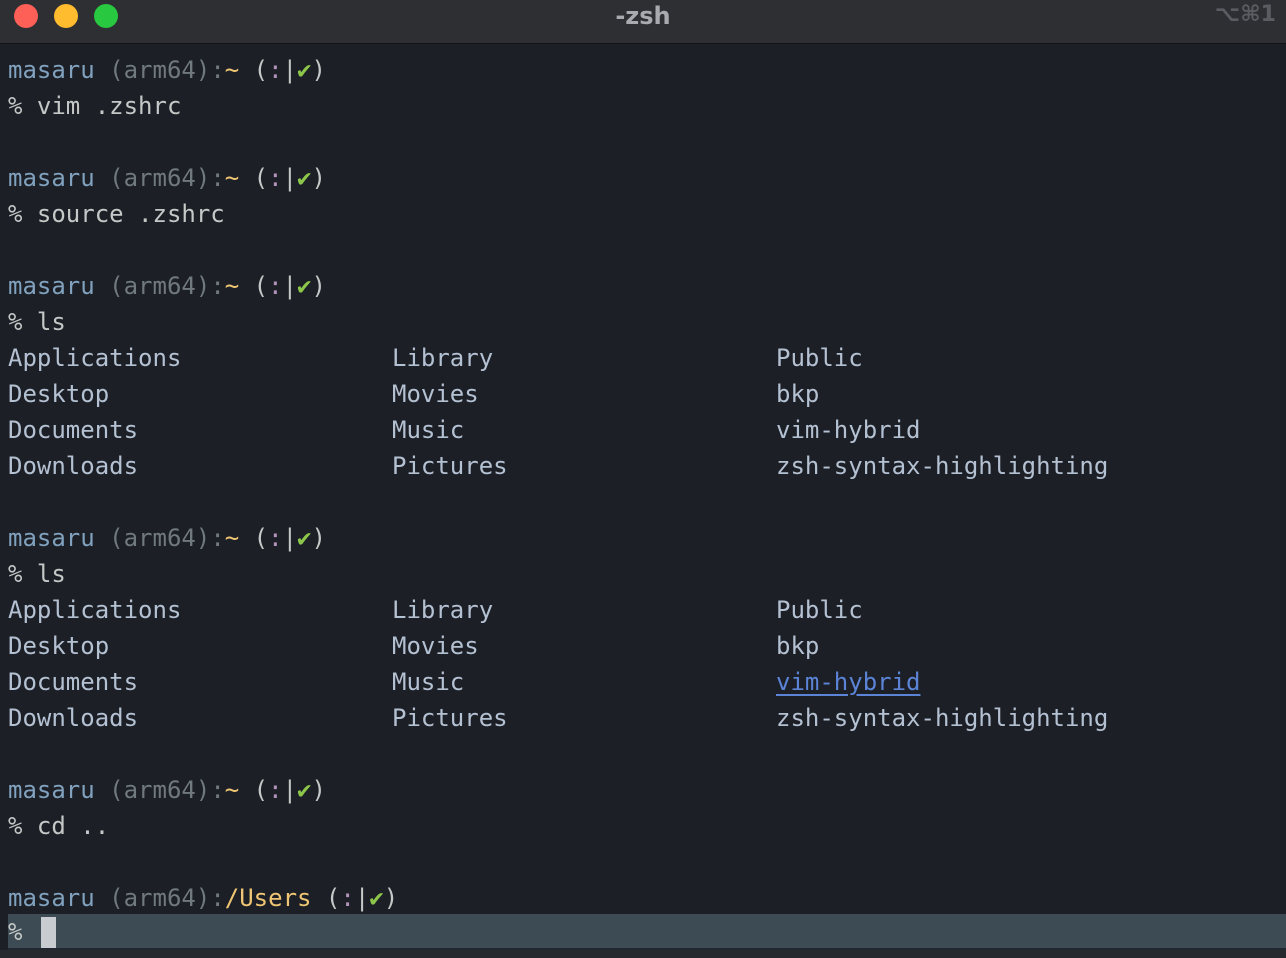  I want to click on ls-entry-link: vim-hybrid, so click(848, 682).